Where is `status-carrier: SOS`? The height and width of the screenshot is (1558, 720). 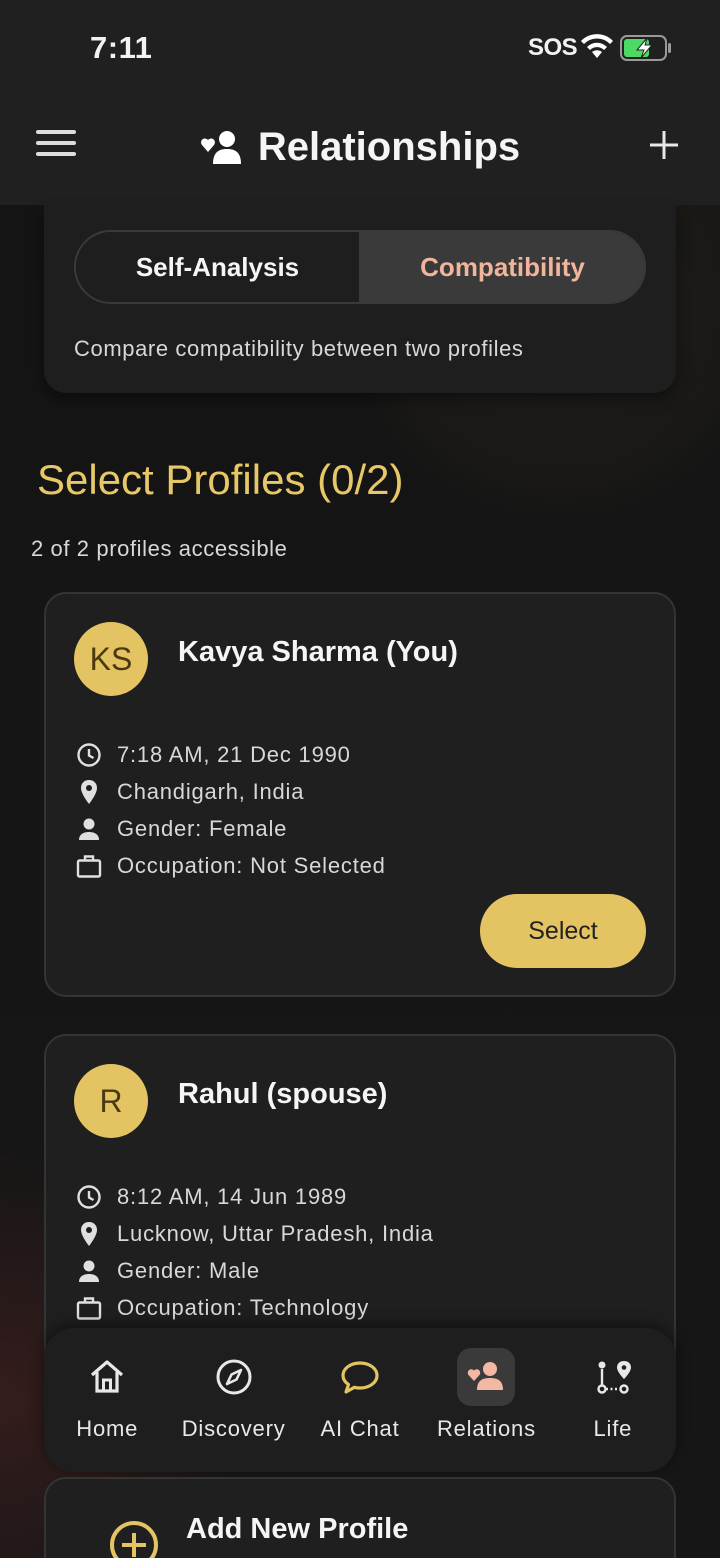 status-carrier: SOS is located at coordinates (553, 47).